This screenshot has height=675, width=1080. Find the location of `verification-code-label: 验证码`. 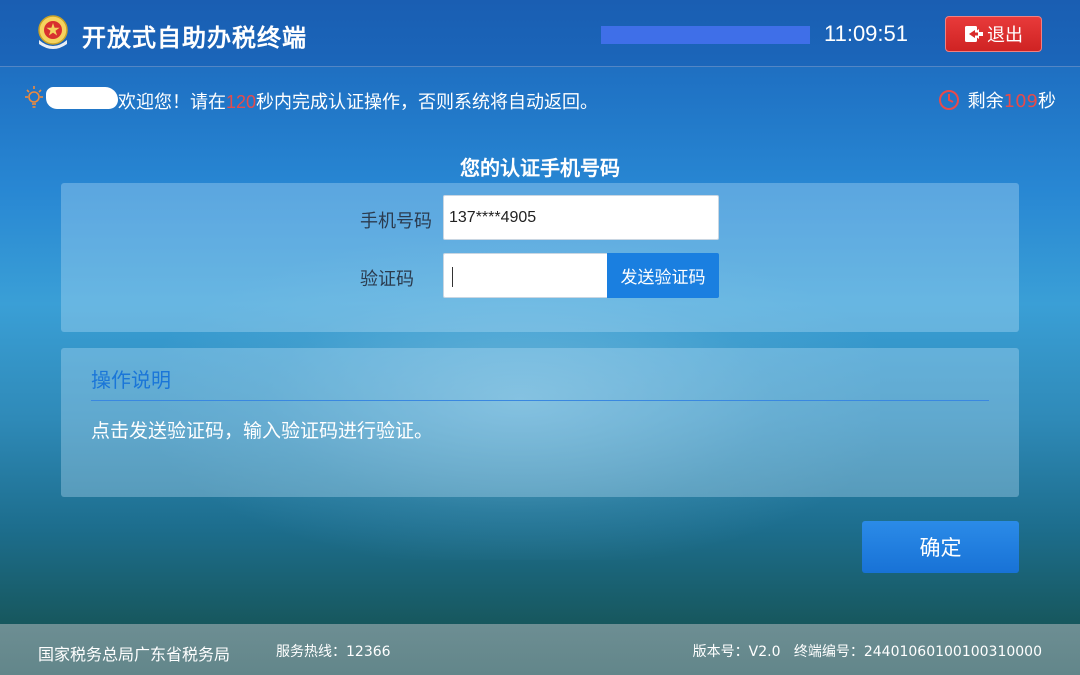

verification-code-label: 验证码 is located at coordinates (387, 279).